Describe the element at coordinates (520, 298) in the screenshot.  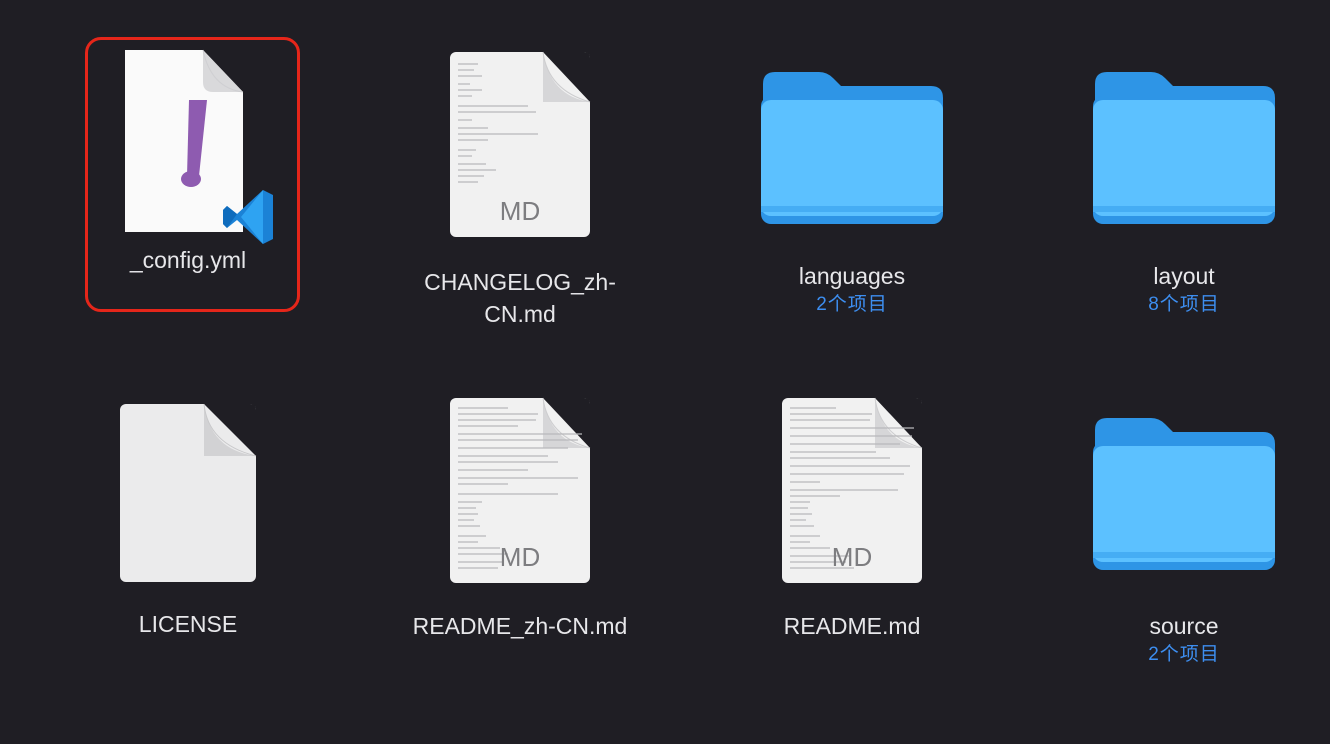
I see `file-name-label: CHANGELOG_zh-CN.md` at that location.